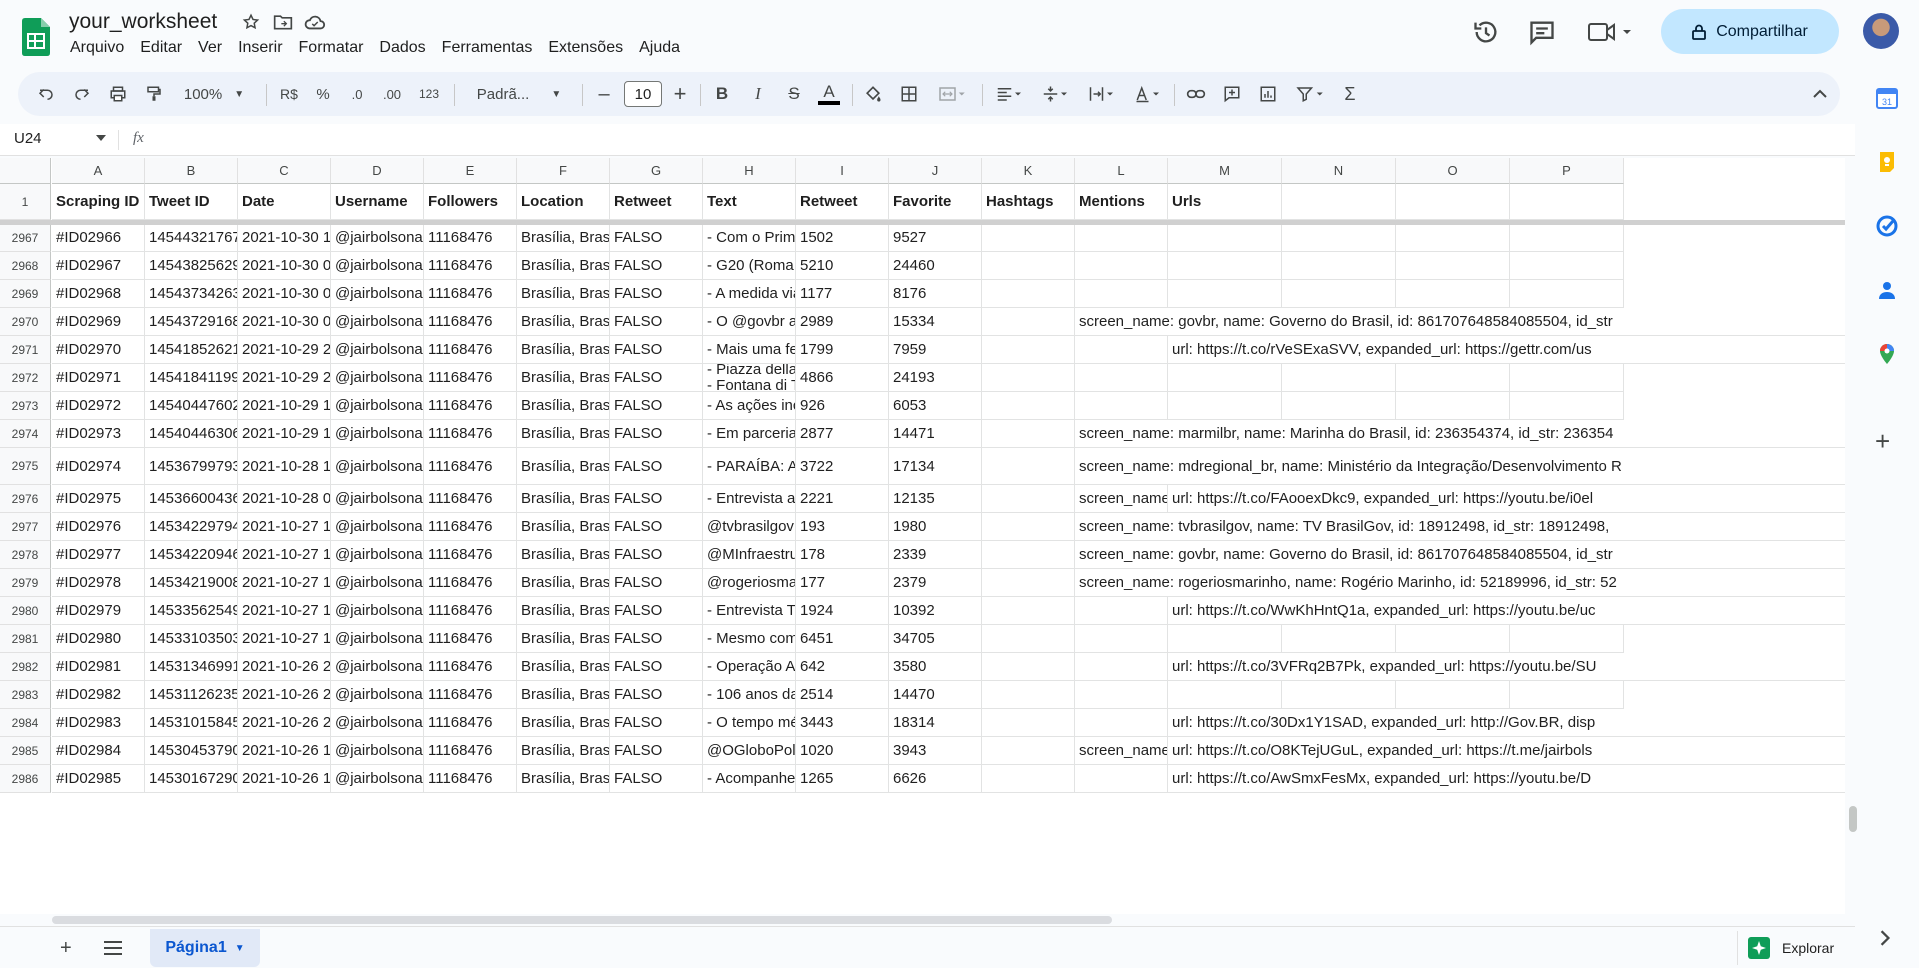 Image resolution: width=1919 pixels, height=968 pixels. Describe the element at coordinates (842, 466) in the screenshot. I see `table-cell: 3722` at that location.